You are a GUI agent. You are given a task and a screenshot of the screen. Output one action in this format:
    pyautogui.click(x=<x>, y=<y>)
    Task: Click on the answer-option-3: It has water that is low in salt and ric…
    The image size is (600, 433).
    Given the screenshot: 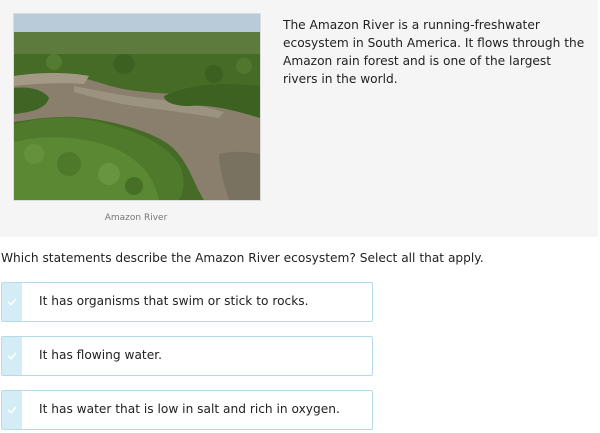 What is the action you would take?
    pyautogui.click(x=187, y=410)
    